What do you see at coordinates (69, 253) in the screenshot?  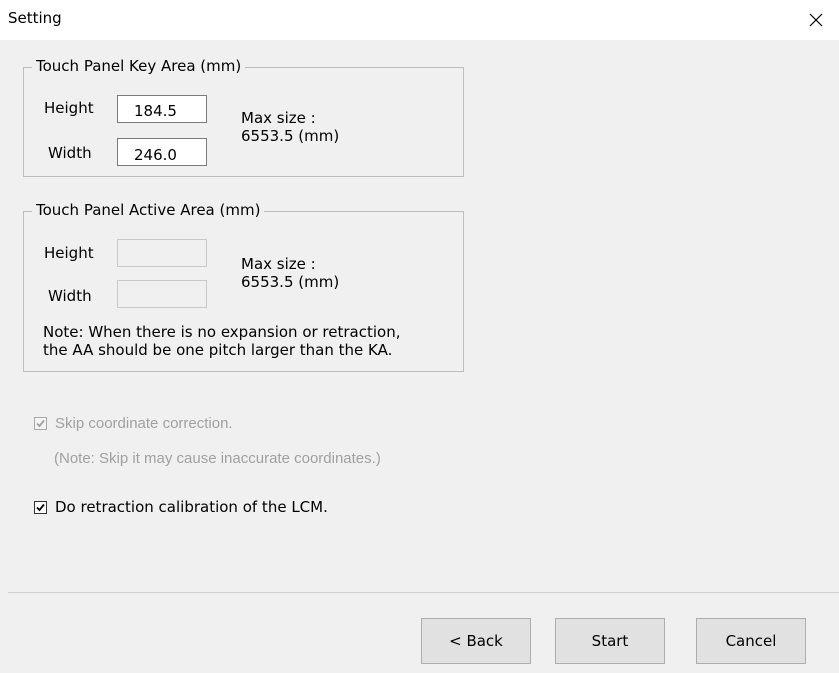 I see `active-area-height-label: Height` at bounding box center [69, 253].